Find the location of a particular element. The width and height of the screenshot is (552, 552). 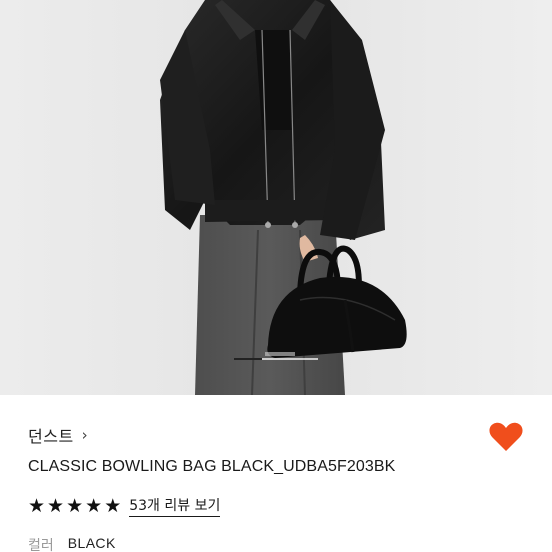

wishlist-heart-icon is located at coordinates (506, 437).